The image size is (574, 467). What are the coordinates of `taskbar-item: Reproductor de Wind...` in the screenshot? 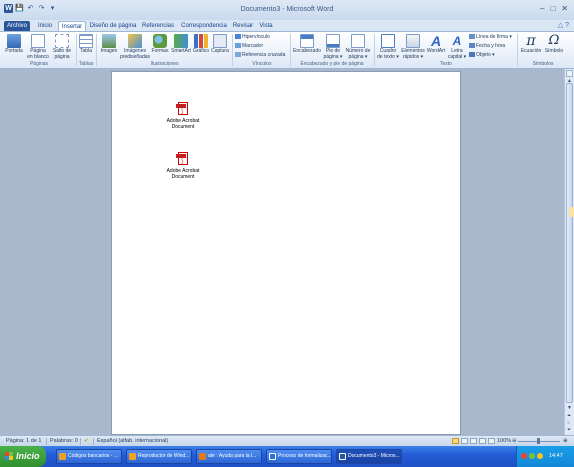 It's located at (159, 456).